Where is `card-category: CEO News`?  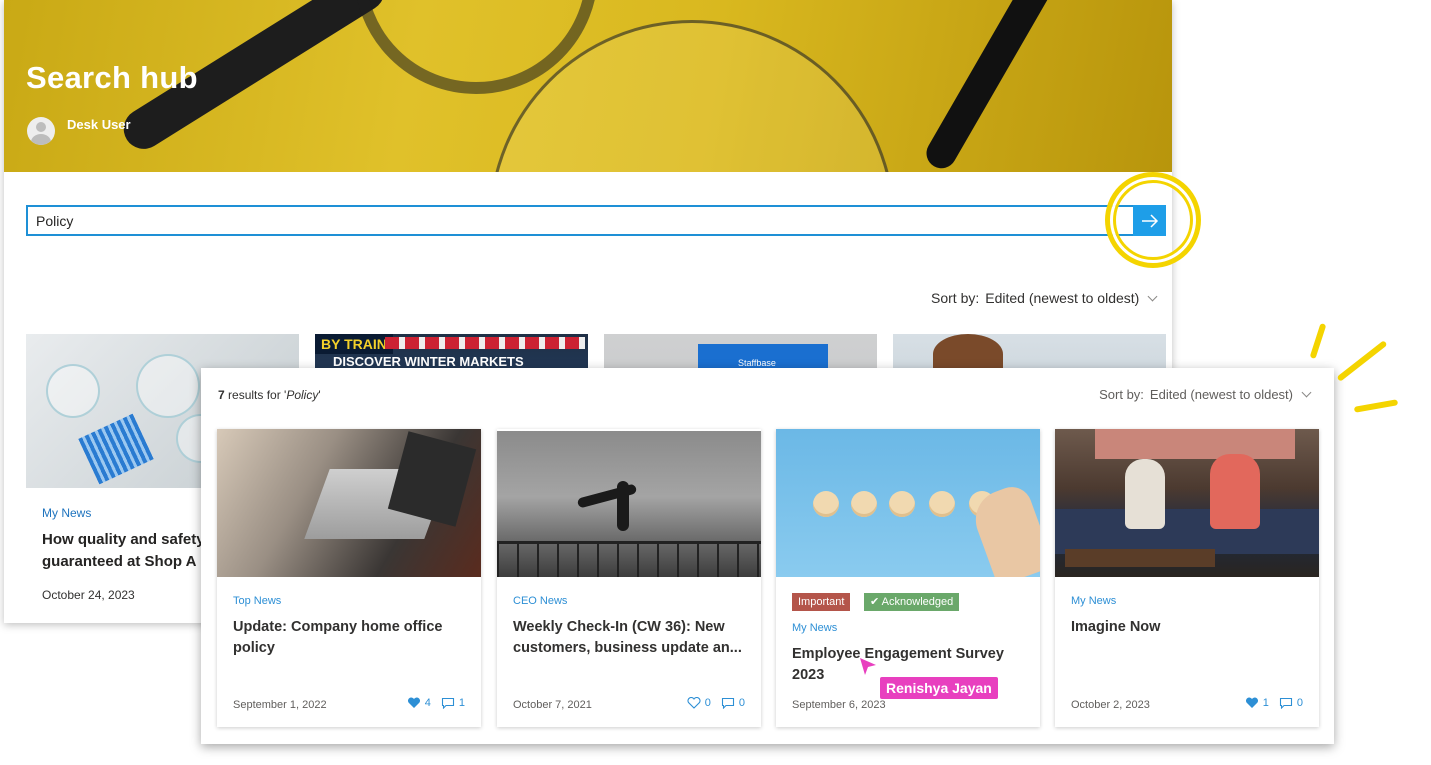 card-category: CEO News is located at coordinates (540, 601).